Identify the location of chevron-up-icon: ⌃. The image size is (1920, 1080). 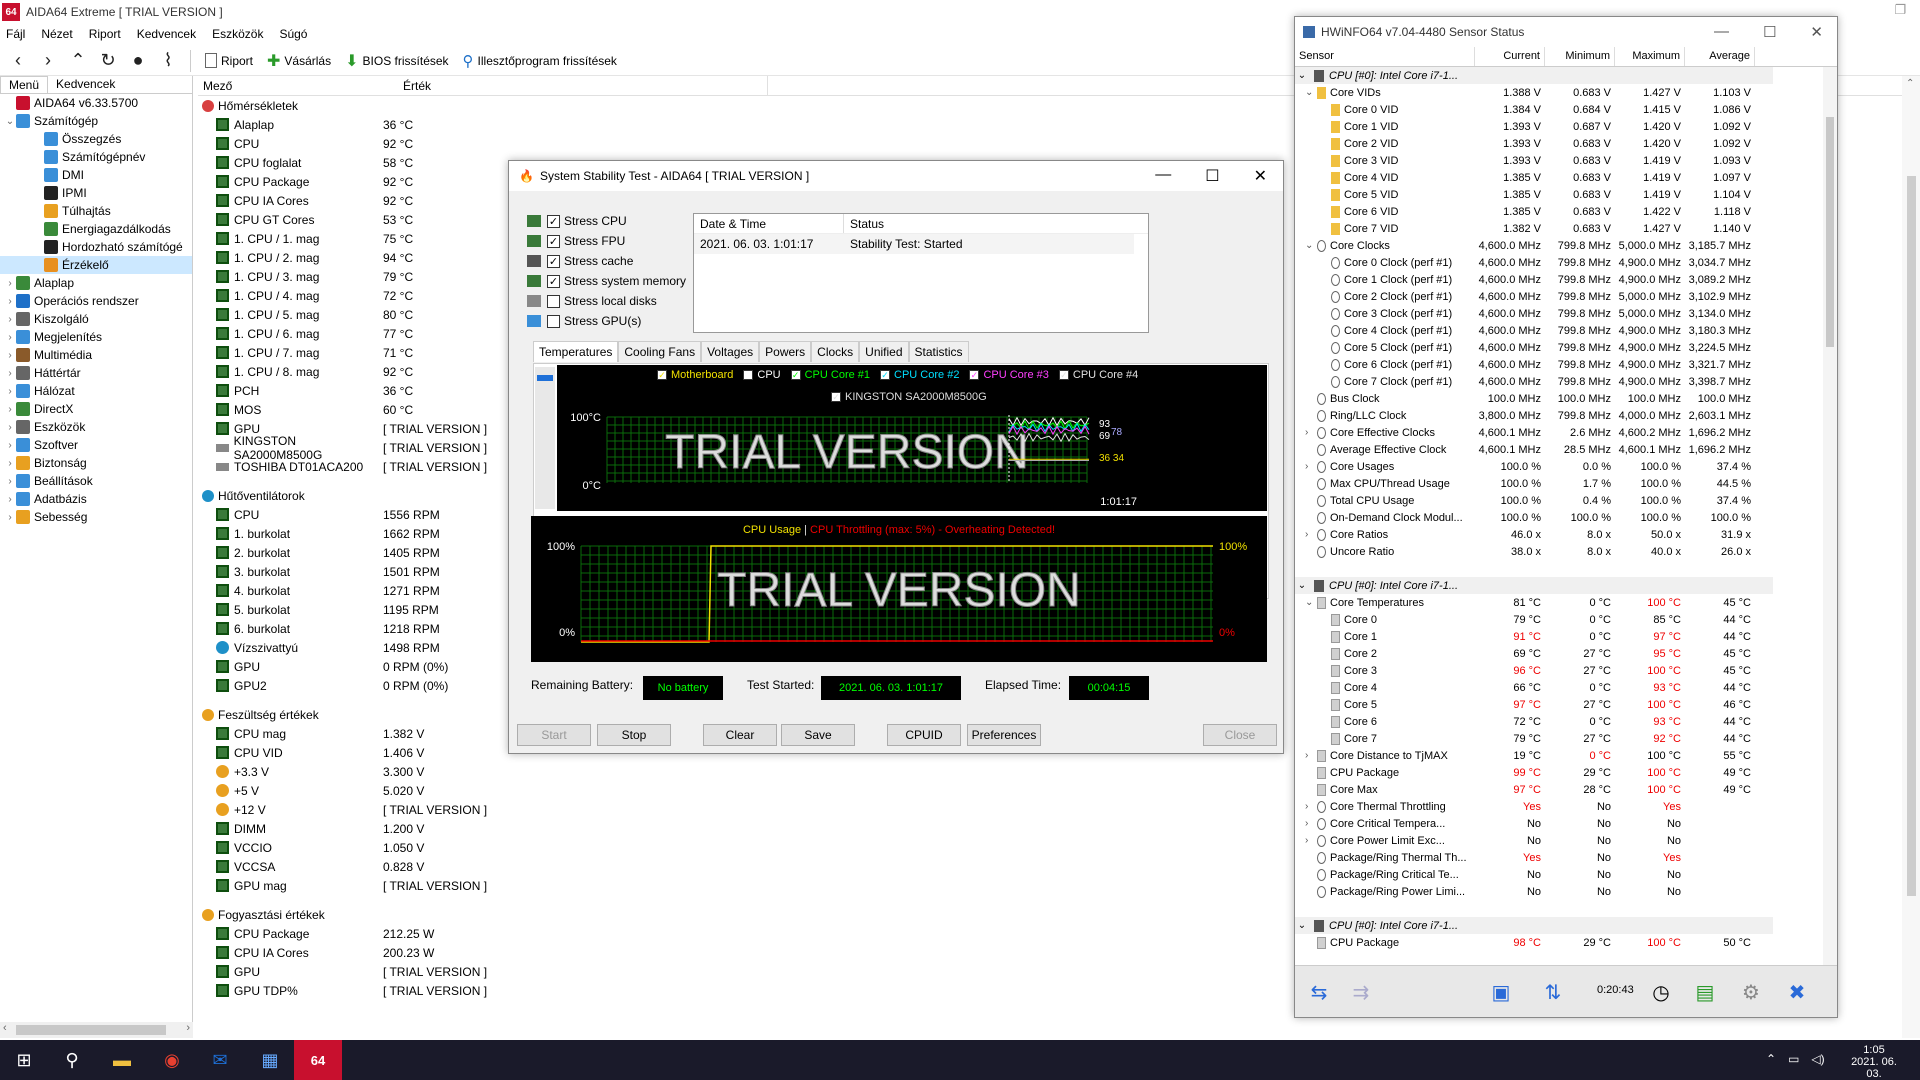
(1771, 1059).